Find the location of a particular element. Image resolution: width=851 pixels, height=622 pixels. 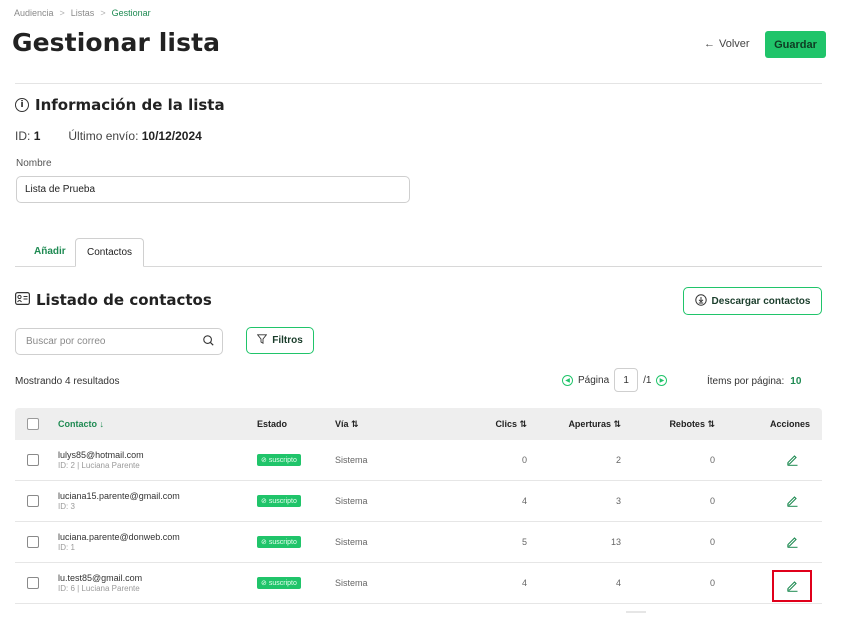

arrow-left-icon: ← is located at coordinates (709, 44).